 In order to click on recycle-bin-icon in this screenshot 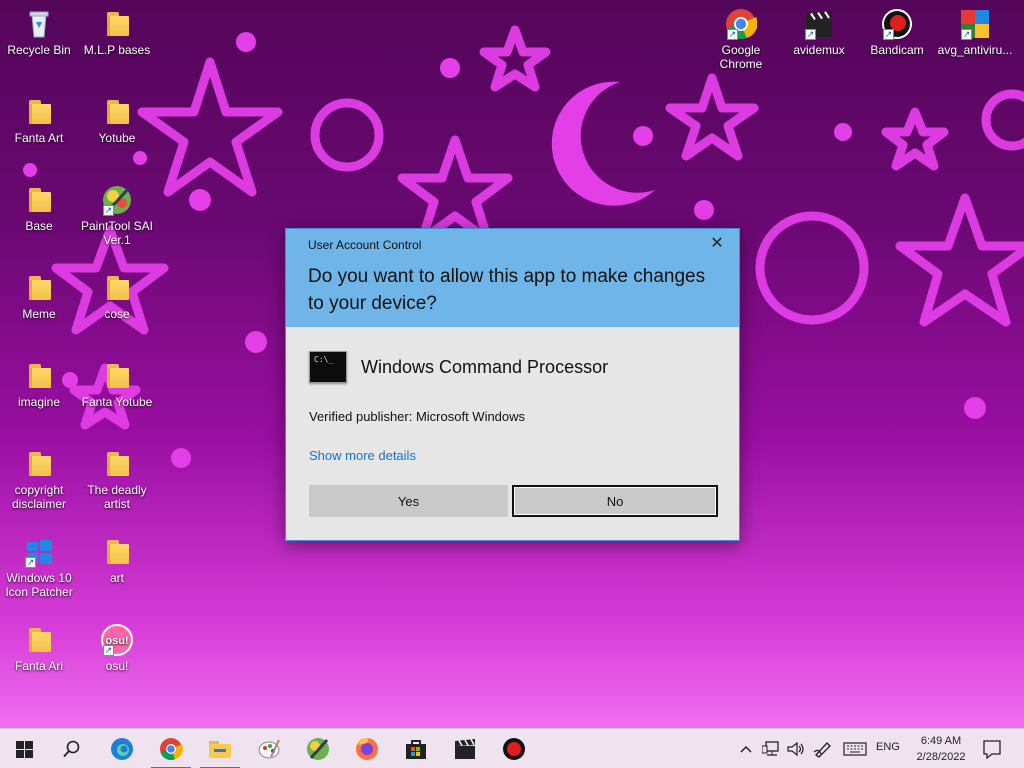, I will do `click(39, 24)`.